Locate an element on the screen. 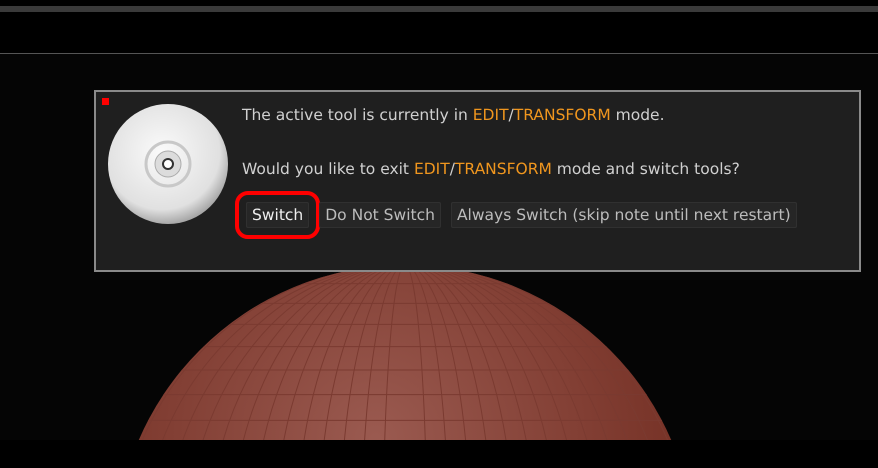  do-not-switch-button: Do Not Switch is located at coordinates (380, 215).